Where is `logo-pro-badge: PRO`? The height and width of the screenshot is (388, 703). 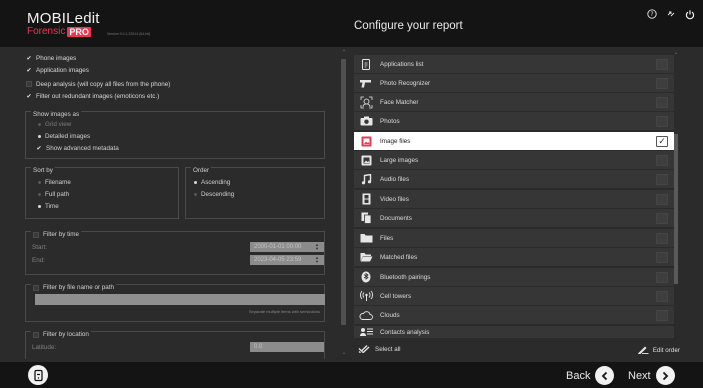 logo-pro-badge: PRO is located at coordinates (79, 32).